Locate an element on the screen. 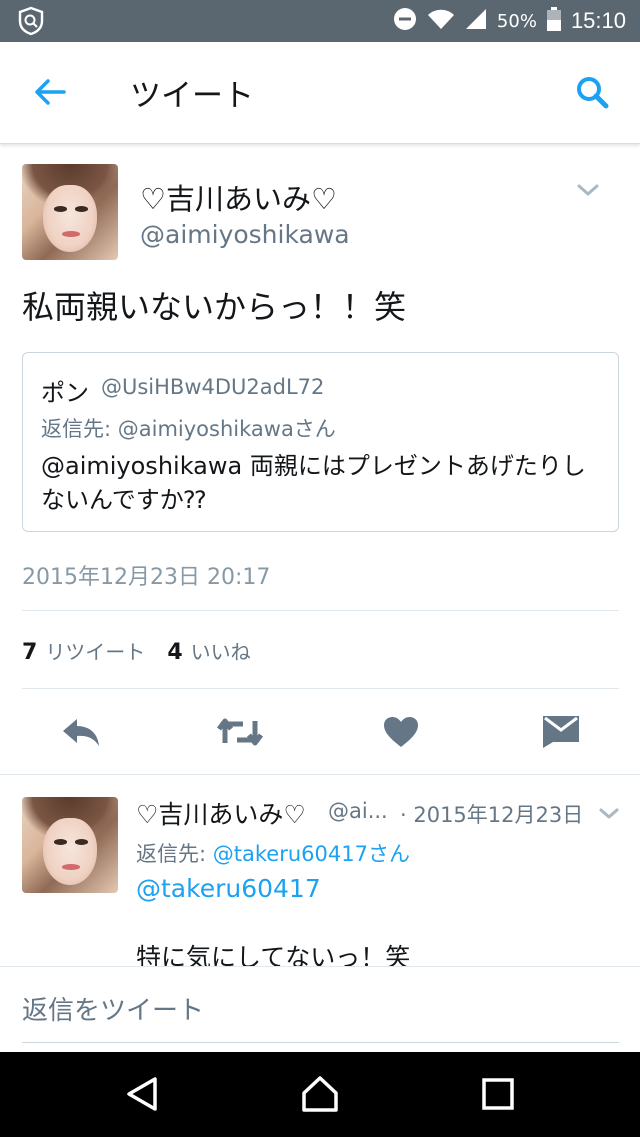 This screenshot has width=640, height=1137. nav-home-button is located at coordinates (320, 1096).